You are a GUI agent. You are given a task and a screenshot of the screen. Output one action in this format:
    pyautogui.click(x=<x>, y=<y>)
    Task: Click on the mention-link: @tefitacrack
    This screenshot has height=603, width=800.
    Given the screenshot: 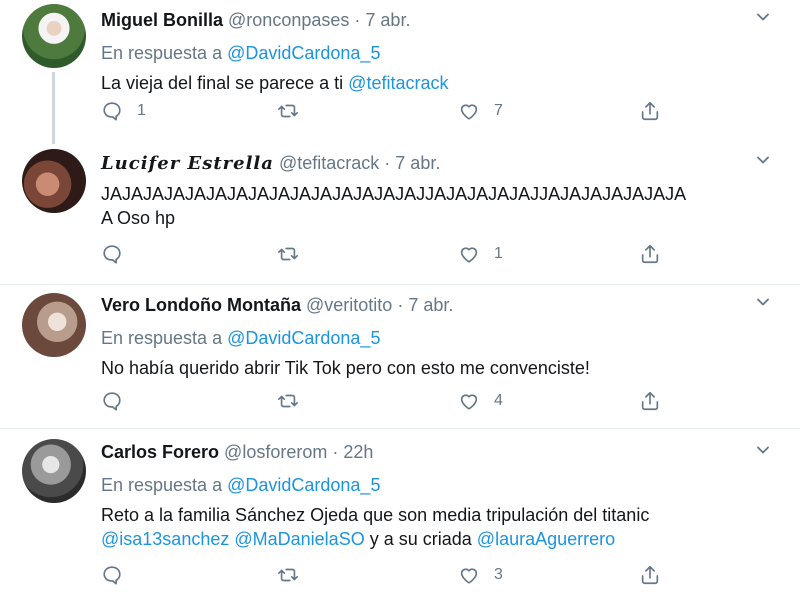 What is the action you would take?
    pyautogui.click(x=398, y=83)
    